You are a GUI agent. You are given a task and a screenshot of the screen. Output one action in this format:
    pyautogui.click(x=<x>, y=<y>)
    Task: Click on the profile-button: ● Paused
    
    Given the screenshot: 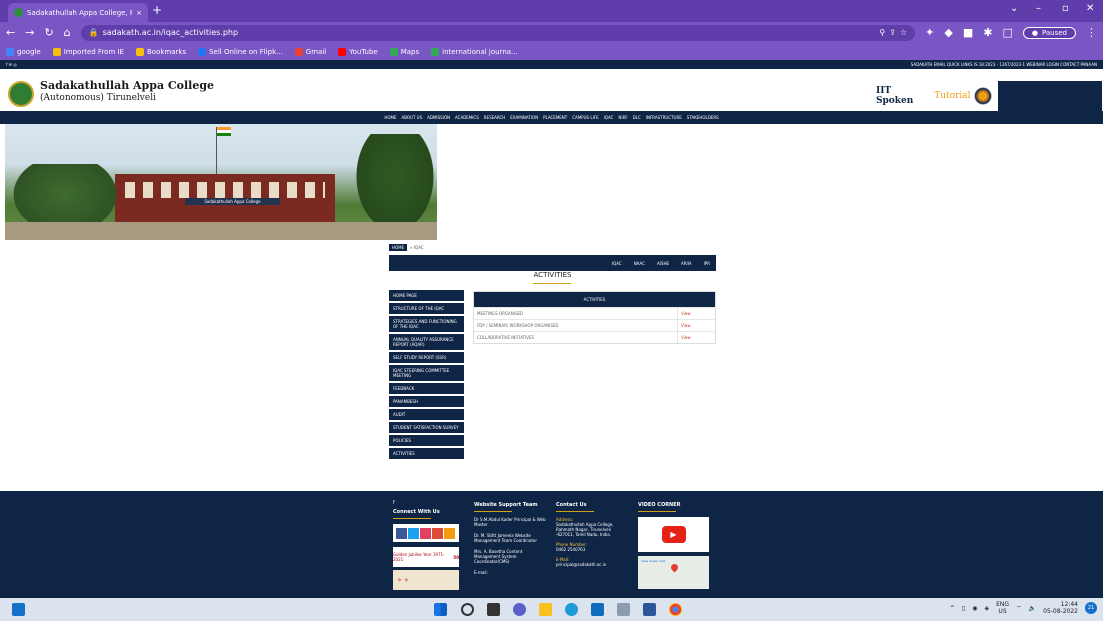 What is the action you would take?
    pyautogui.click(x=1049, y=32)
    